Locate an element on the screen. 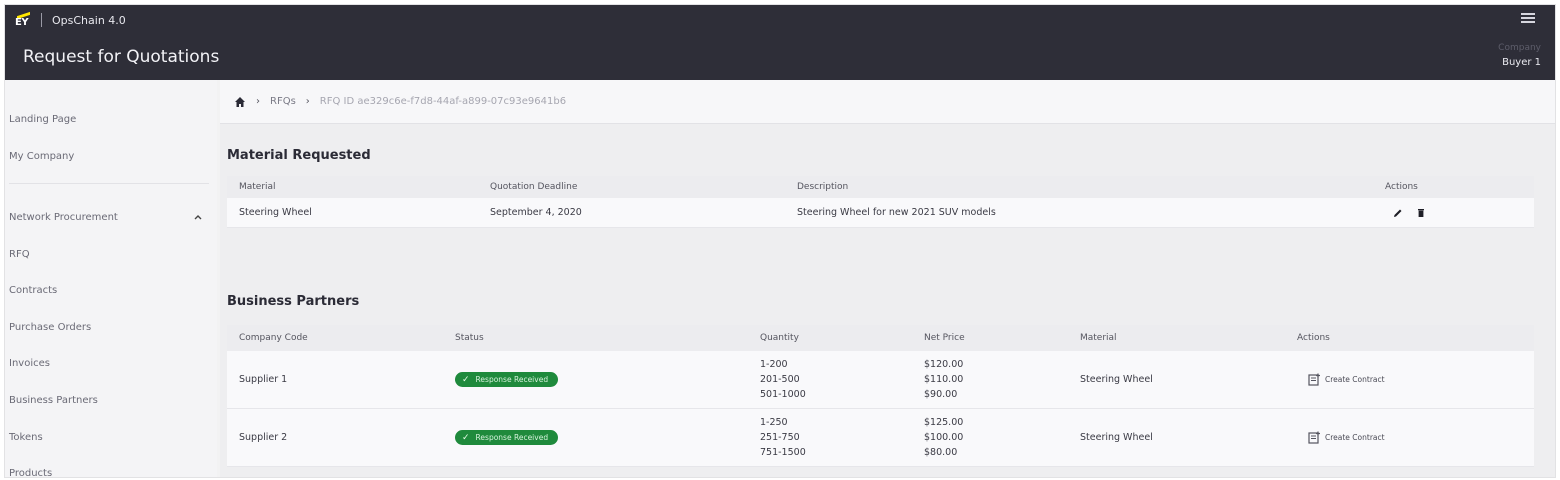 The image size is (1560, 480). quantity-tier: 751-1500 is located at coordinates (783, 452).